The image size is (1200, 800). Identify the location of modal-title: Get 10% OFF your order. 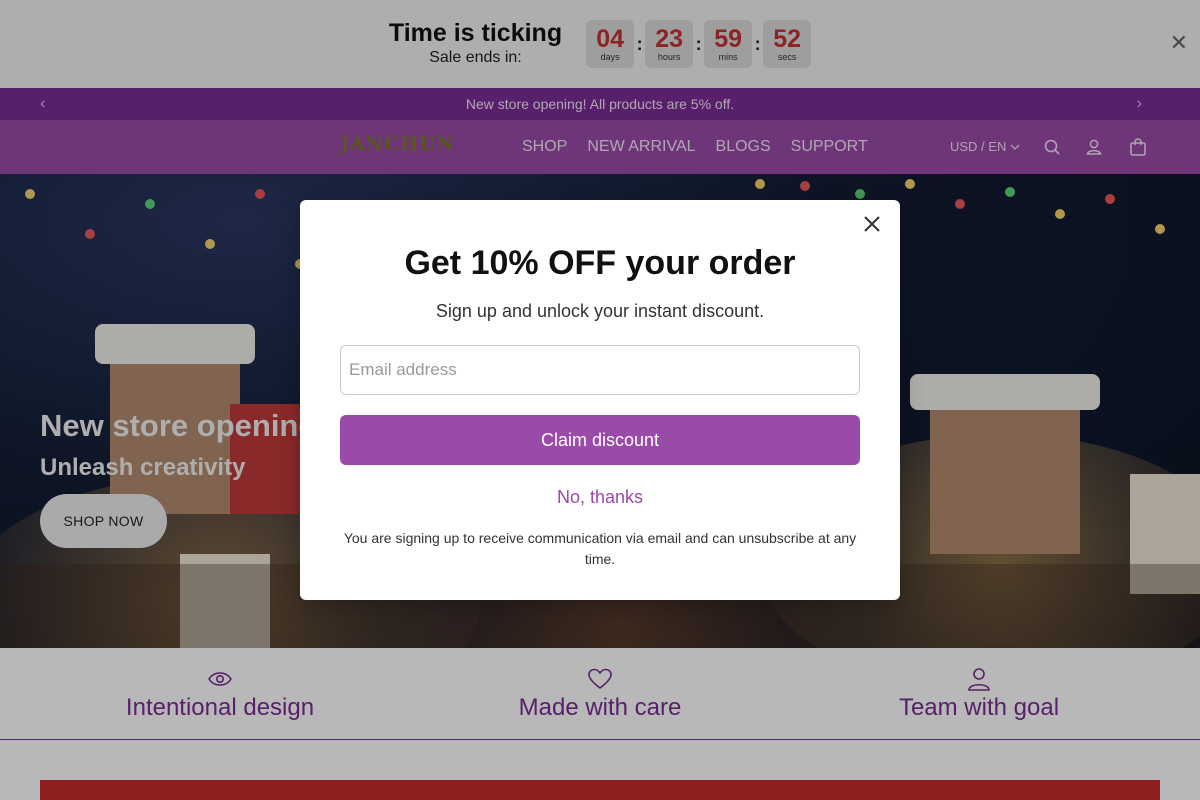
(600, 263).